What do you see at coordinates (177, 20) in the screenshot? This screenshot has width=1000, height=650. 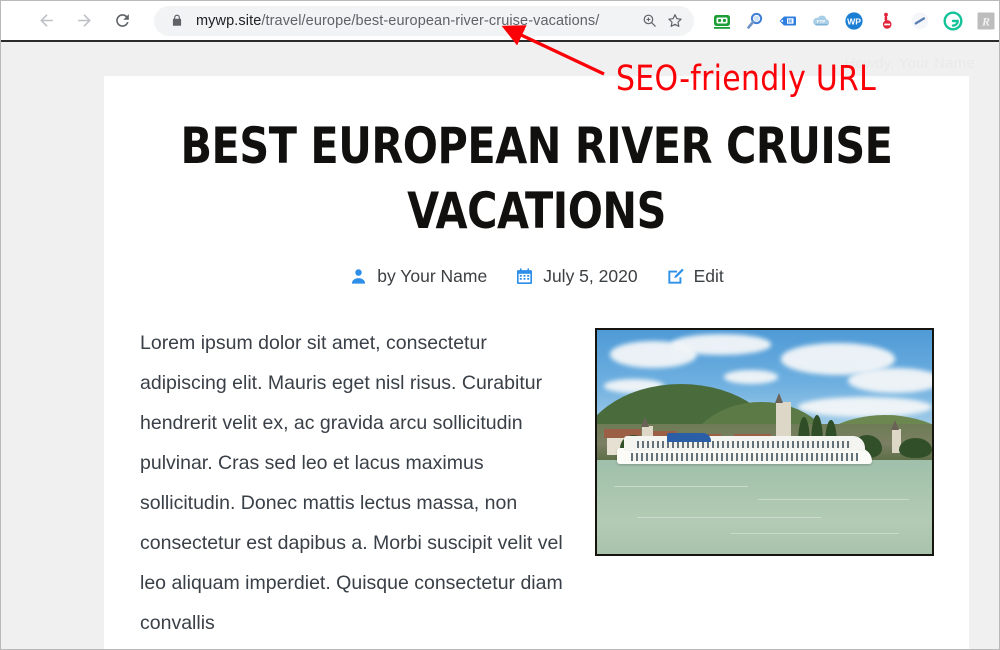 I see `lock-icon` at bounding box center [177, 20].